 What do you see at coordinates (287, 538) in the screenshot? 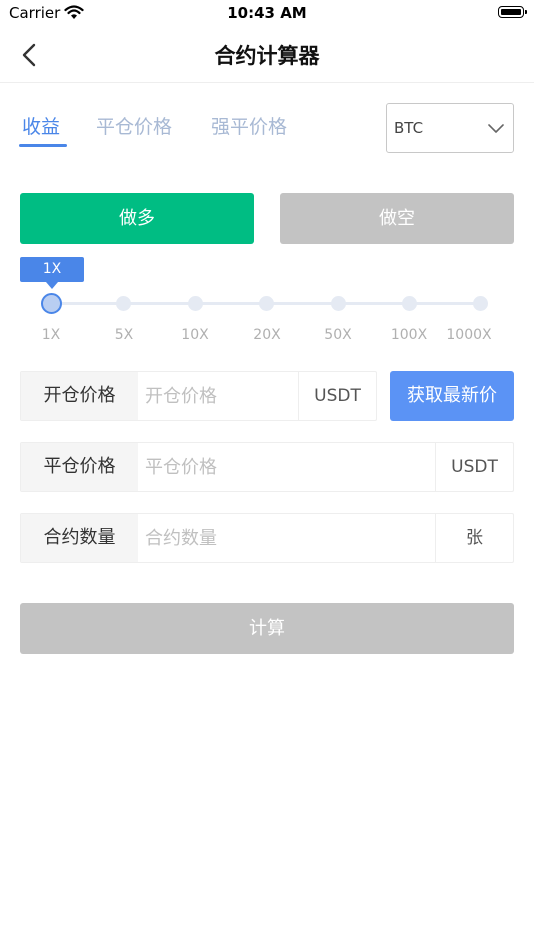
I see `quantity-input` at bounding box center [287, 538].